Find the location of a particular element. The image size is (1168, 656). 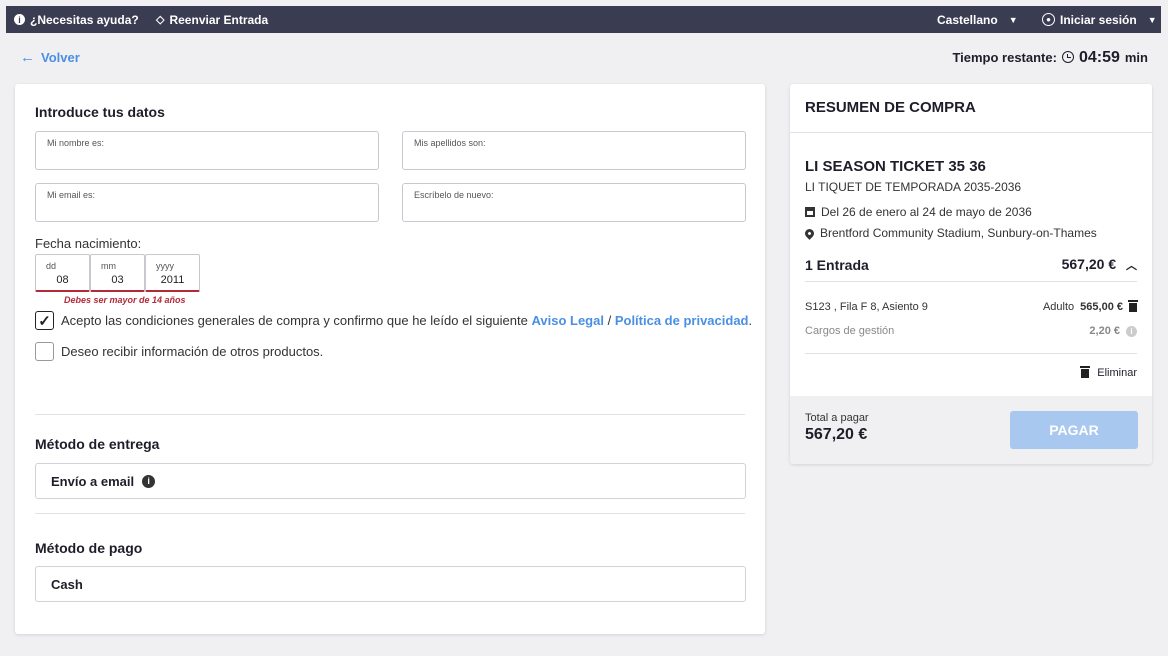

newsletter-checkbox is located at coordinates (44, 351).